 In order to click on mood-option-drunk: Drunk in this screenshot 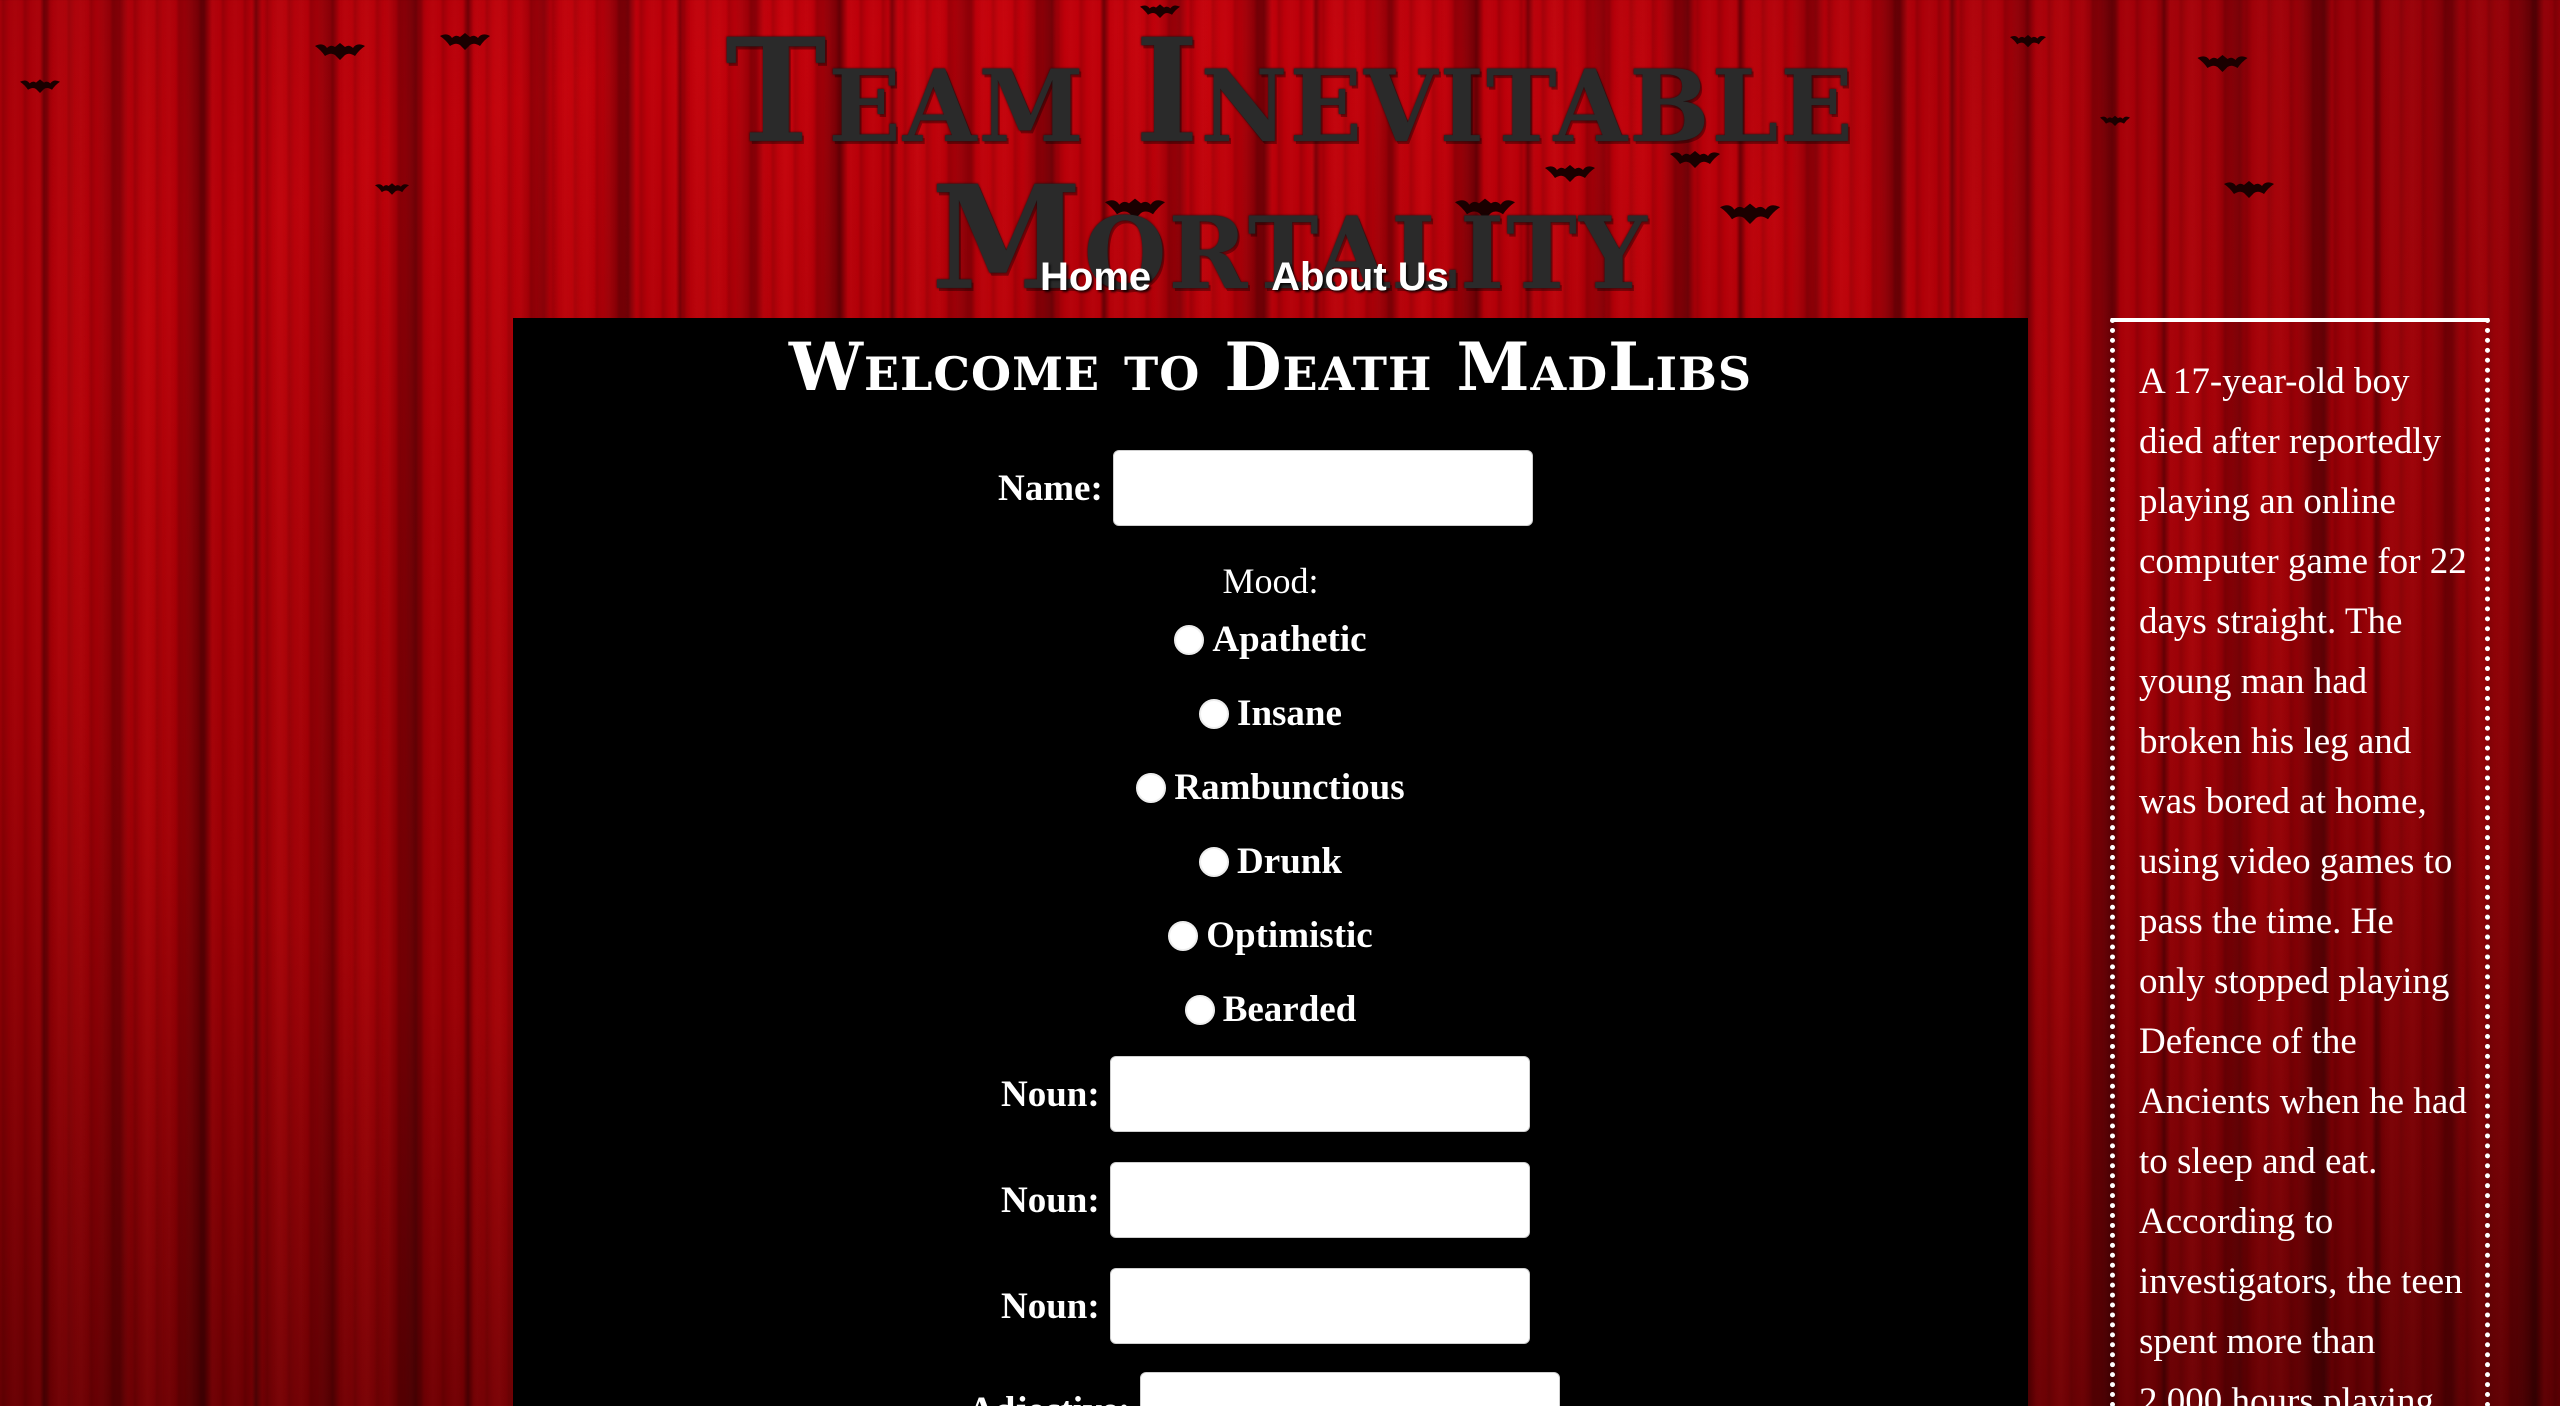, I will do `click(1270, 861)`.